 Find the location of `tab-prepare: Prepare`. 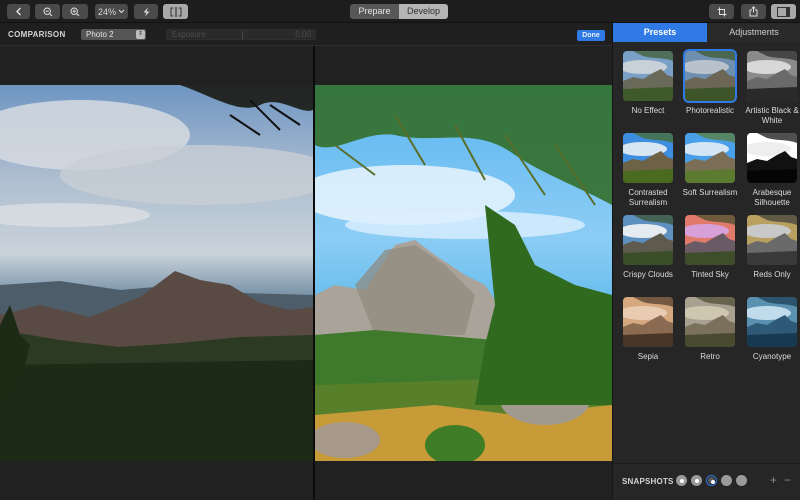

tab-prepare: Prepare is located at coordinates (374, 11).